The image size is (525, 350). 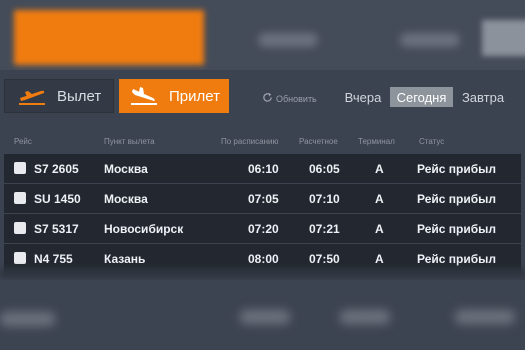 What do you see at coordinates (318, 141) in the screenshot?
I see `column-header-estimated: Расчетное` at bounding box center [318, 141].